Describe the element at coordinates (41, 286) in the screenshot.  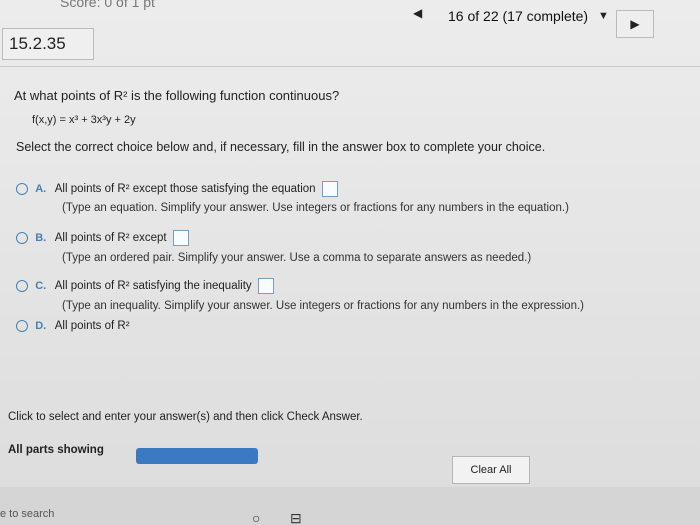
I see `choice-c-letter: C.` at that location.